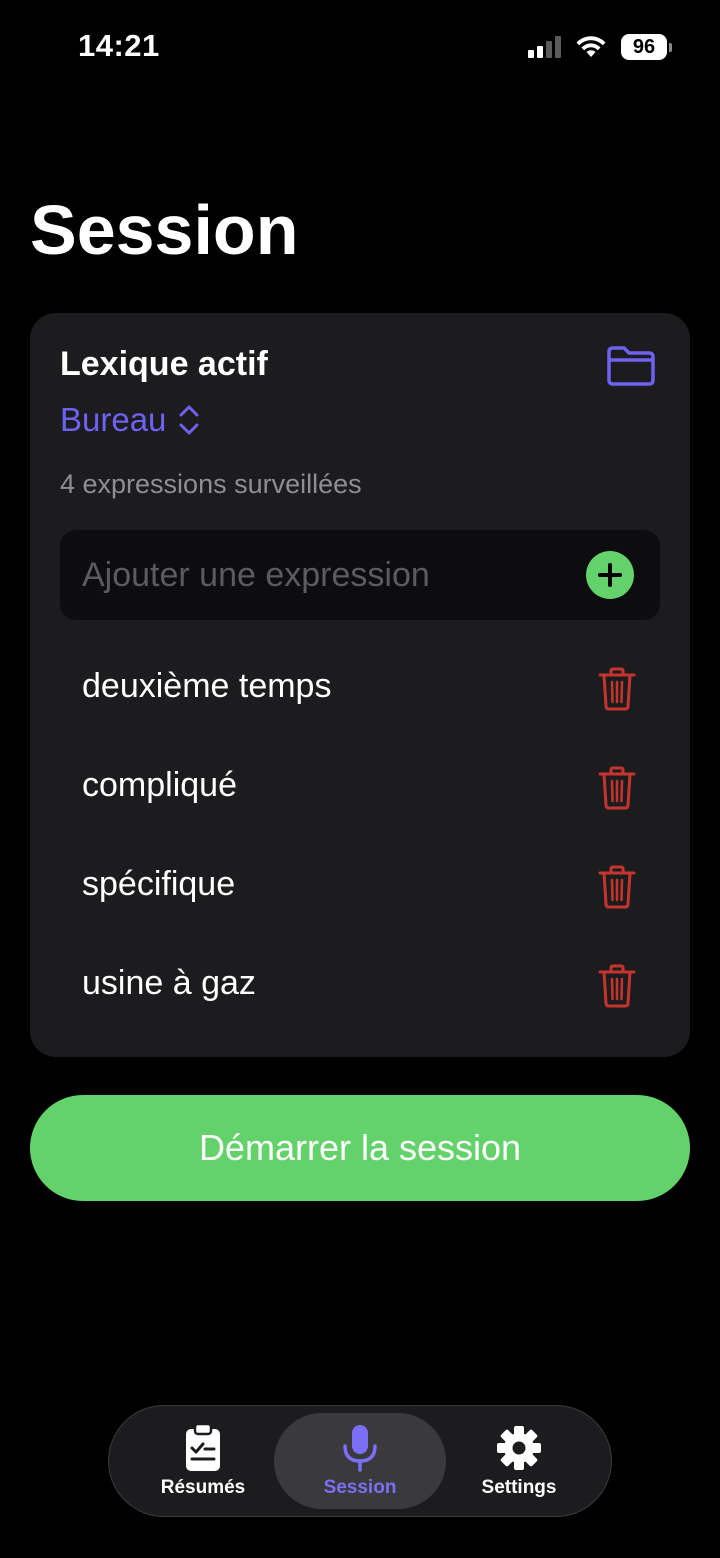 This screenshot has height=1558, width=720. Describe the element at coordinates (203, 1487) in the screenshot. I see `tab-label: Résumés` at that location.